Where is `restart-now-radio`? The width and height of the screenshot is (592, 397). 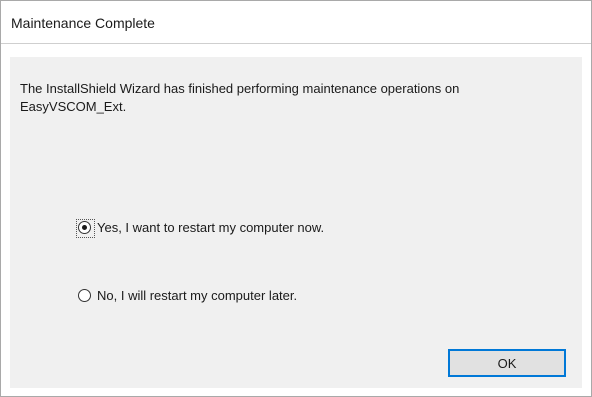 restart-now-radio is located at coordinates (85, 228).